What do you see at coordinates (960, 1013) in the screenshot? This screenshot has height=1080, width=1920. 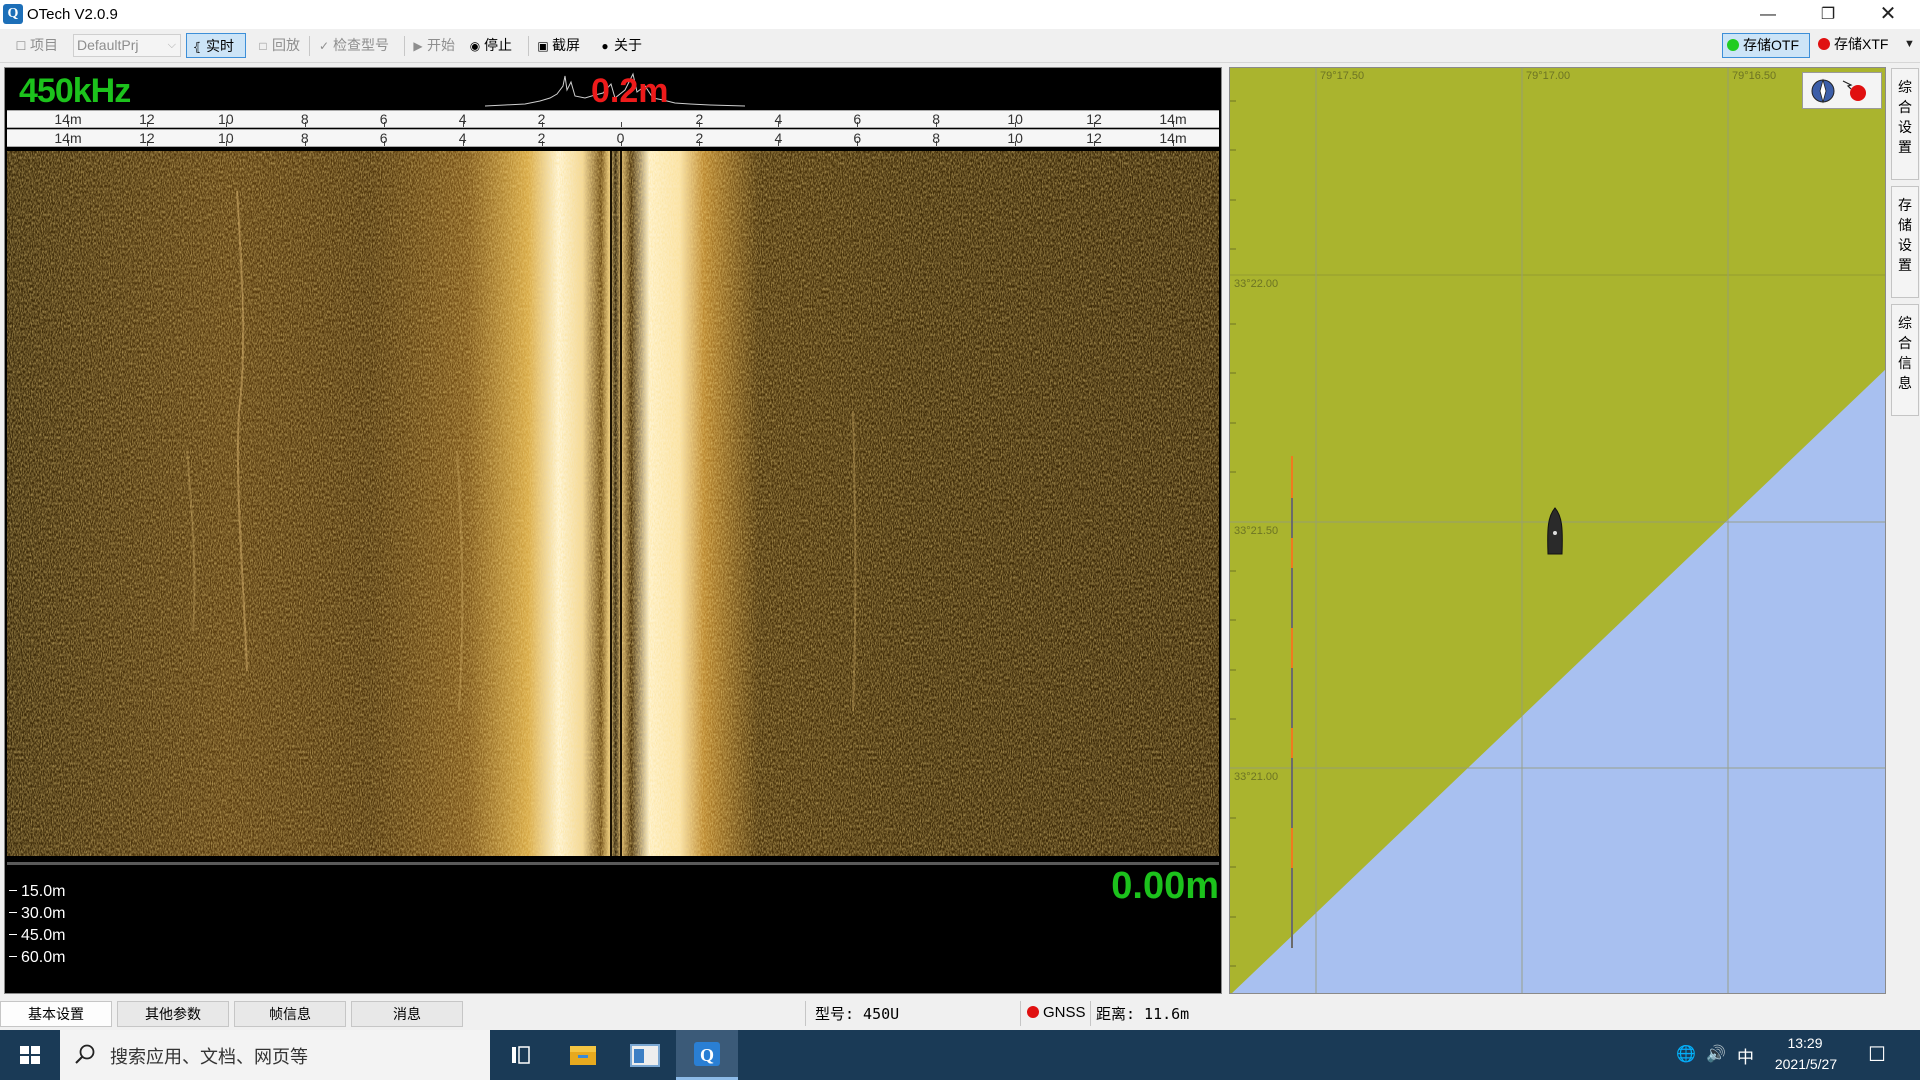 I see `bottom-tab-strip: 基本设置 其他参数 帧信息 消息 型号: 450U GNSS 距离: 11.6m` at bounding box center [960, 1013].